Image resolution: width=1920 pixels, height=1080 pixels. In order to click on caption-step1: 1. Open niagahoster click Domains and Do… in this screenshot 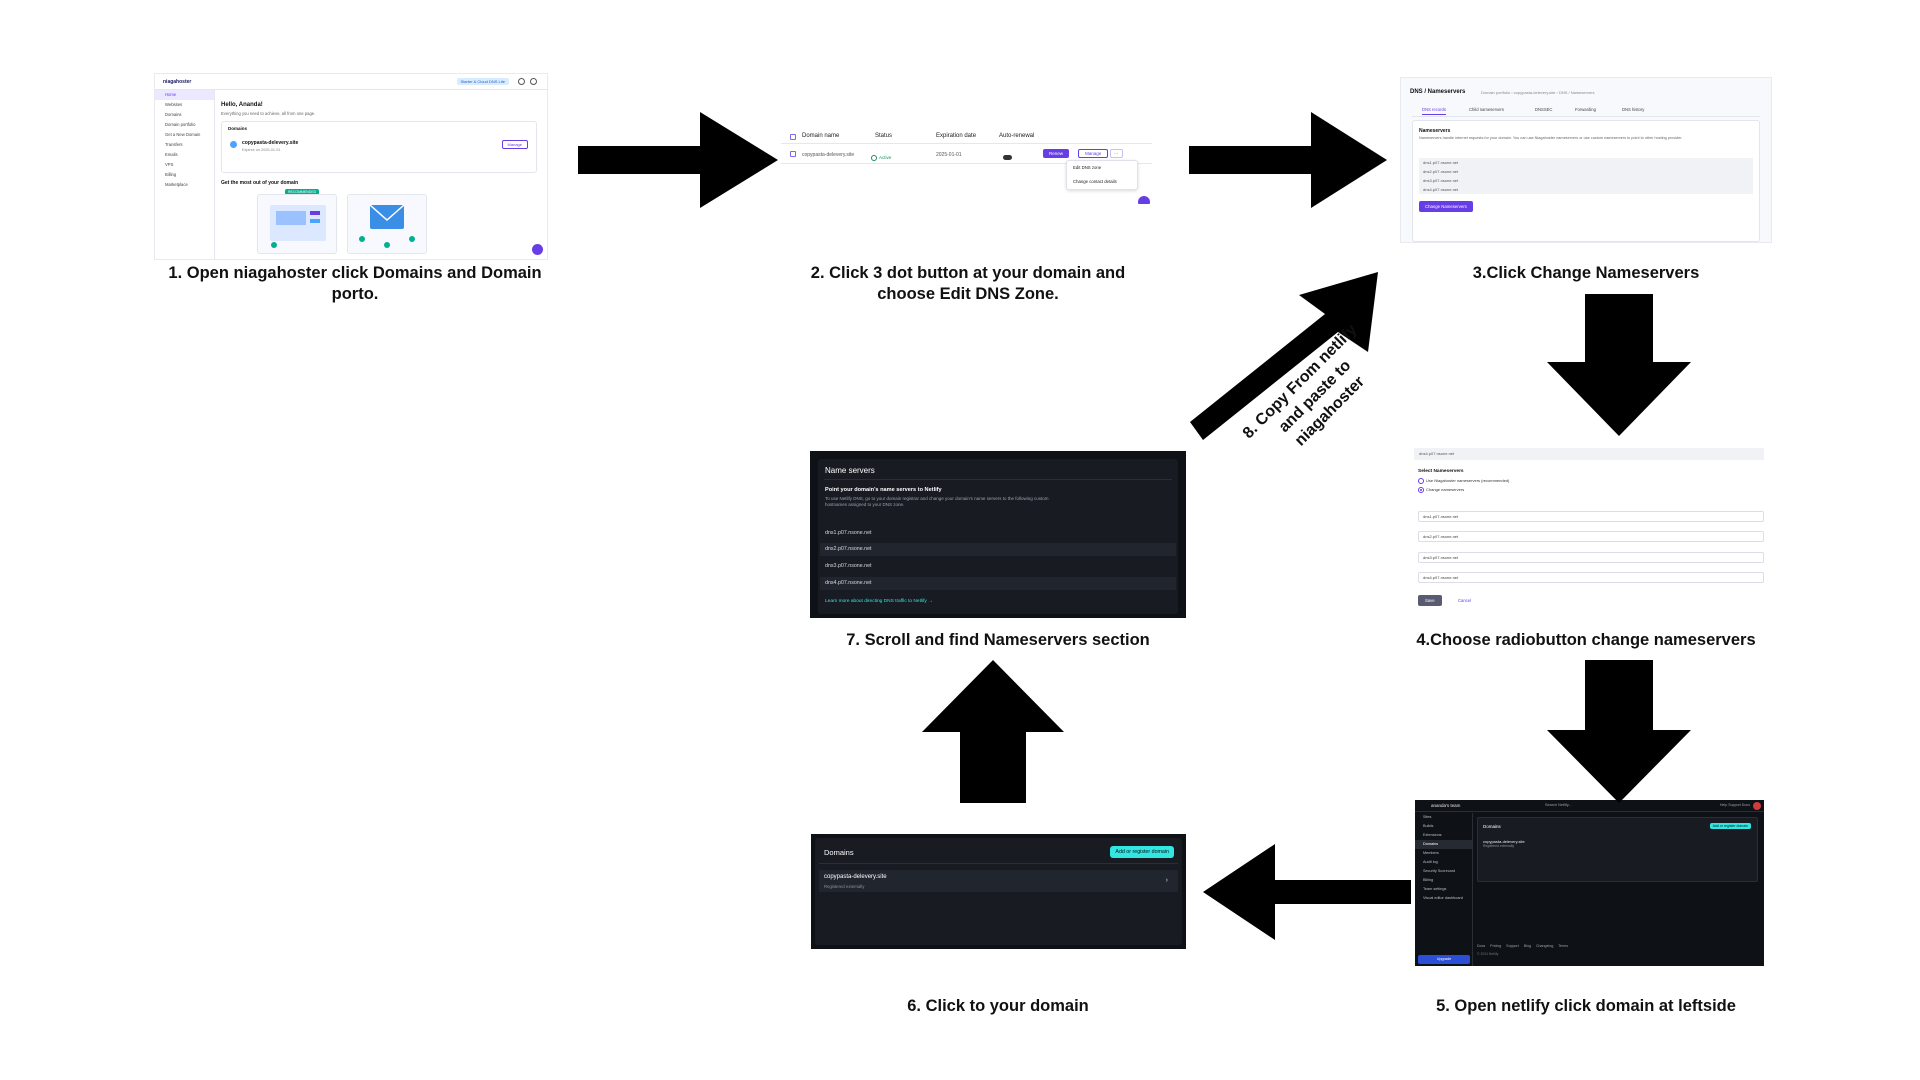, I will do `click(355, 283)`.